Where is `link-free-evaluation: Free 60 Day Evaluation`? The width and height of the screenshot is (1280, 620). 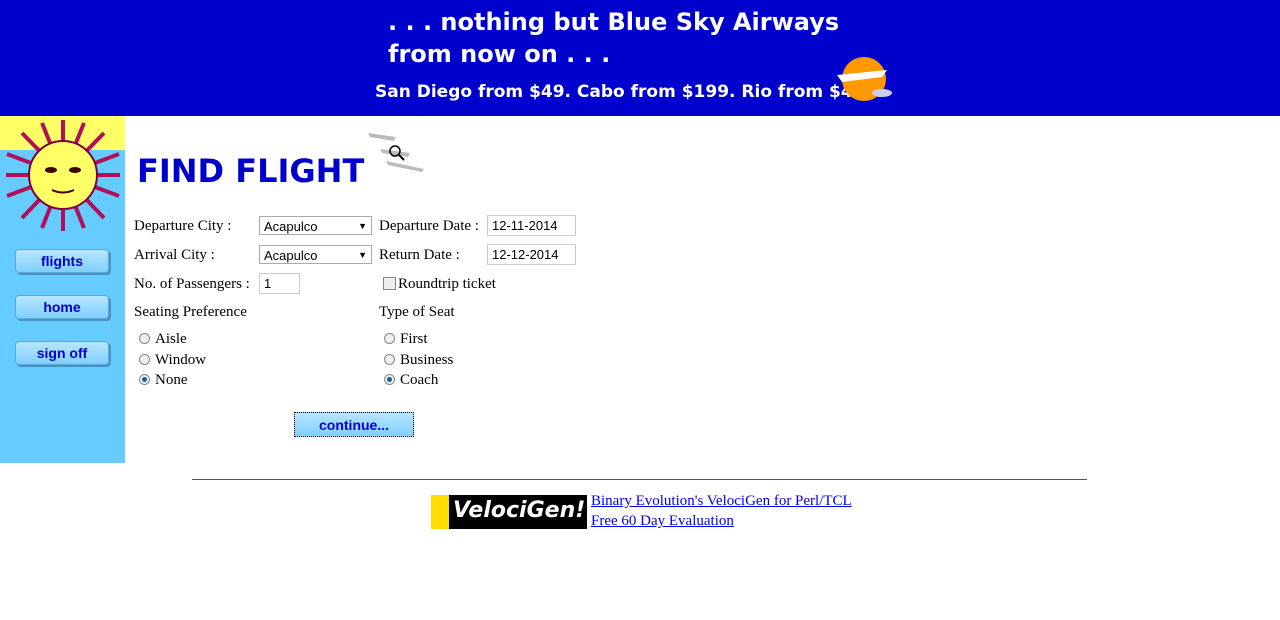 link-free-evaluation: Free 60 Day Evaluation is located at coordinates (662, 521).